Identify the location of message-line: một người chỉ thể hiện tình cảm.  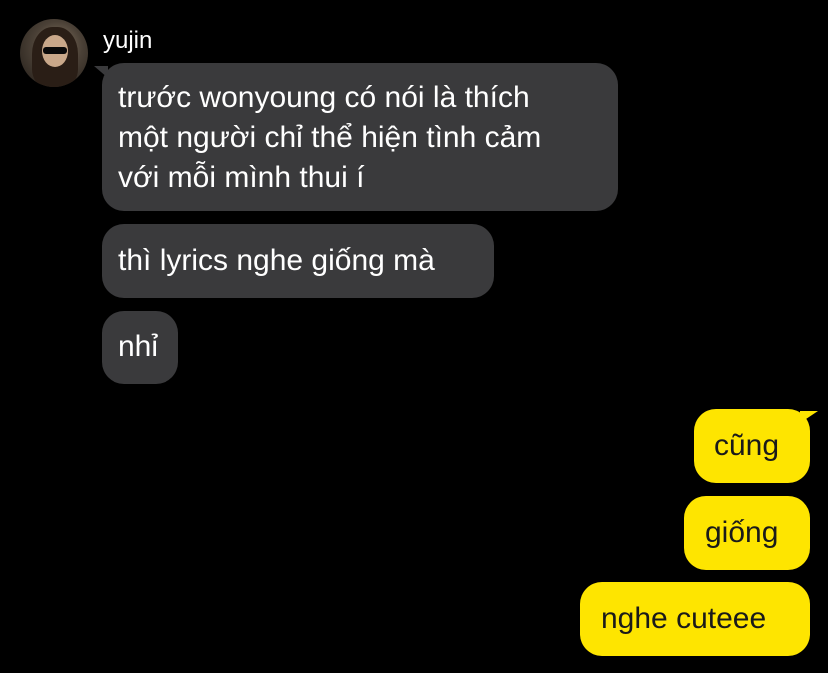
(330, 137).